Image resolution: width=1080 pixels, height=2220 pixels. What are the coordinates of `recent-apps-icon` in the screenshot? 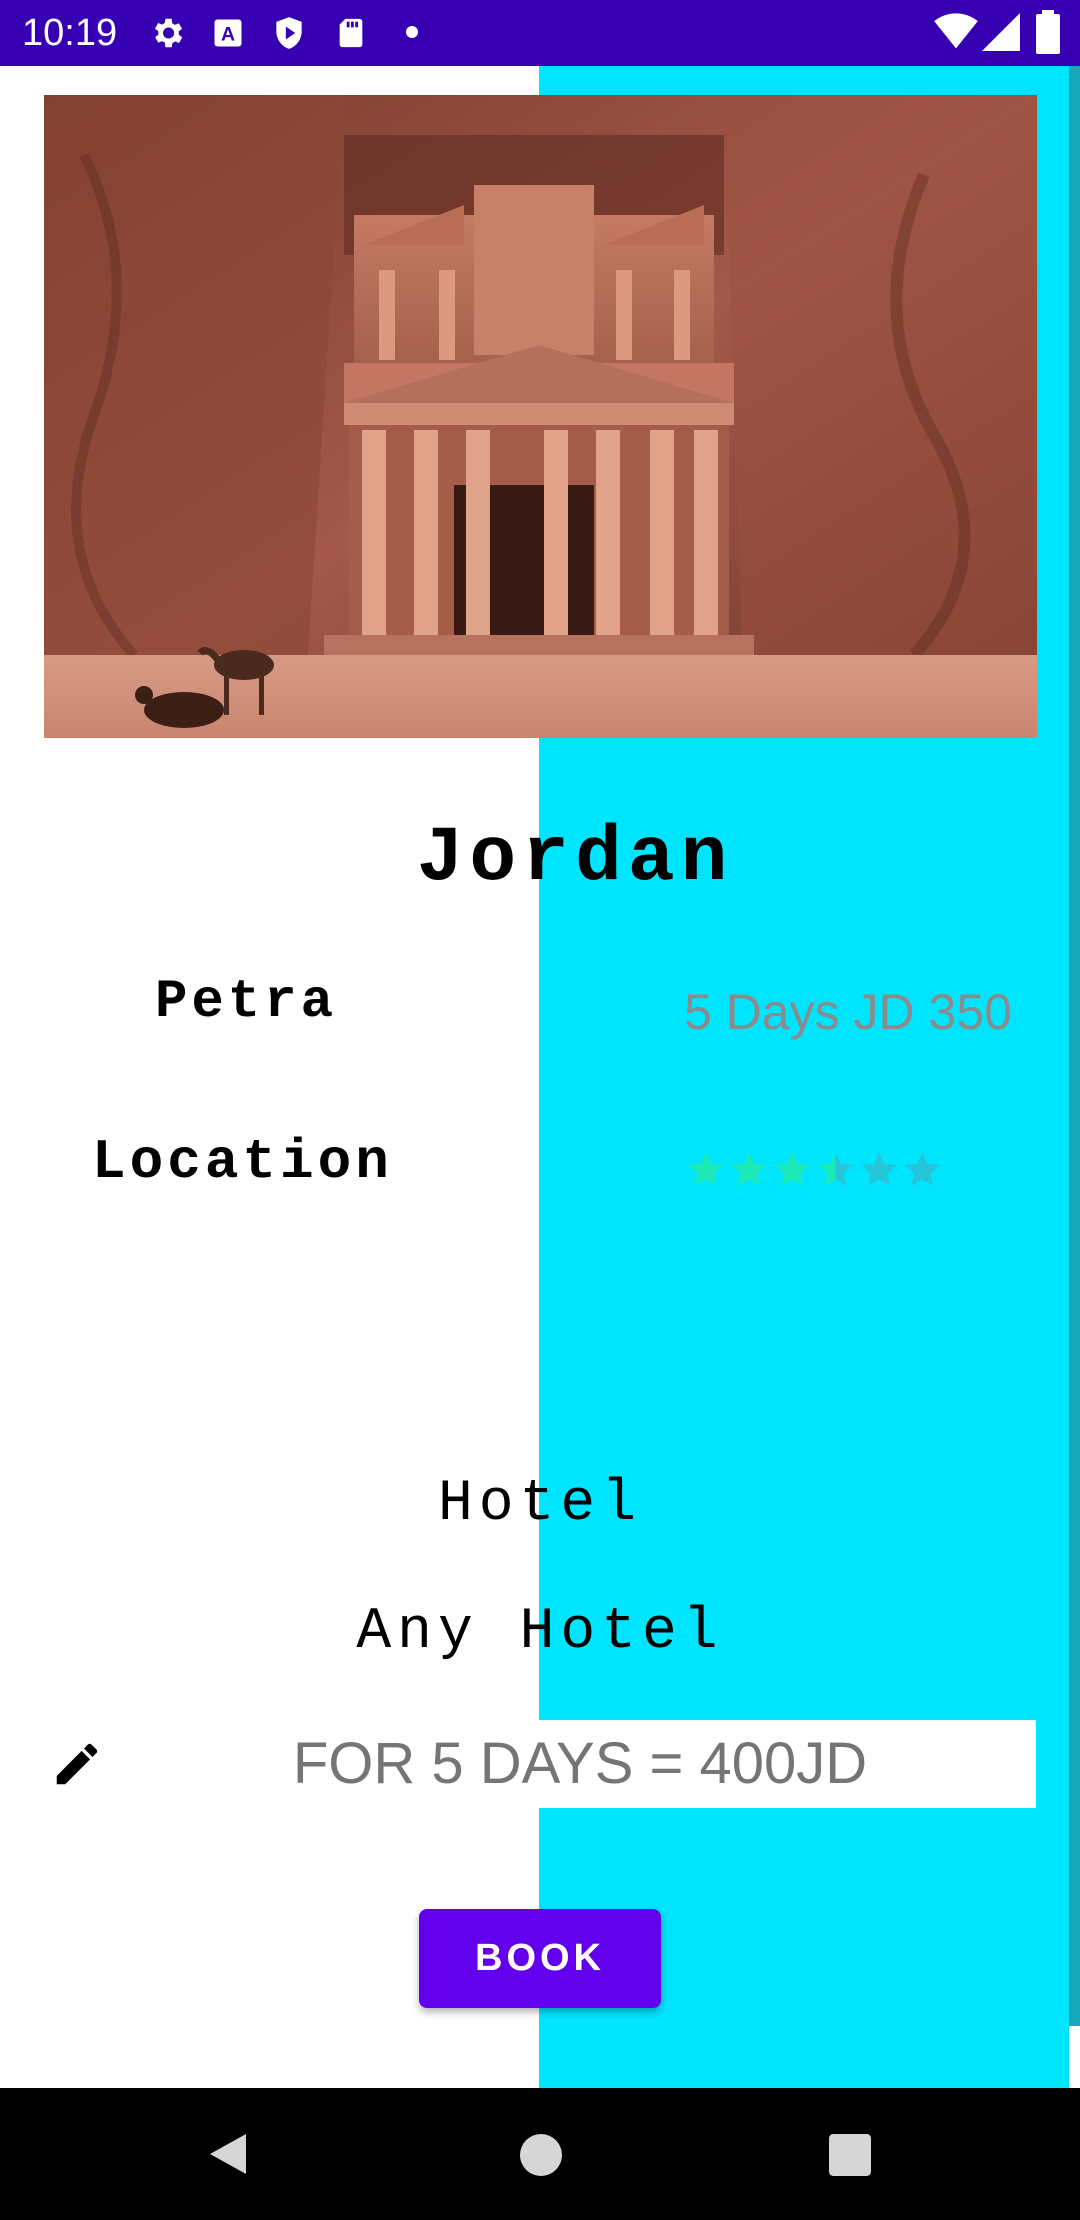 It's located at (850, 2155).